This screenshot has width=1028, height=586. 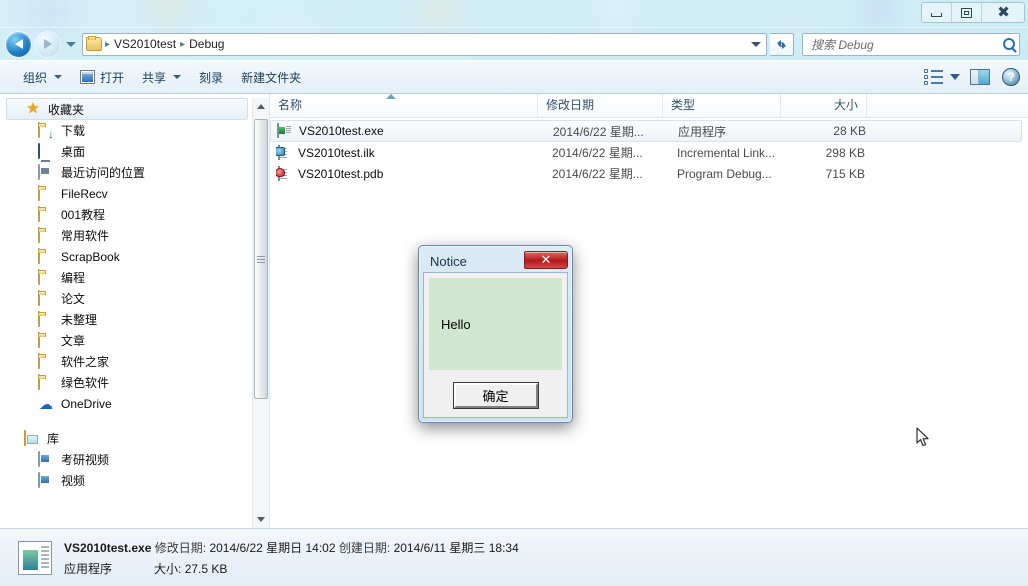 I want to click on download-folder-icon: ↓, so click(x=46, y=130).